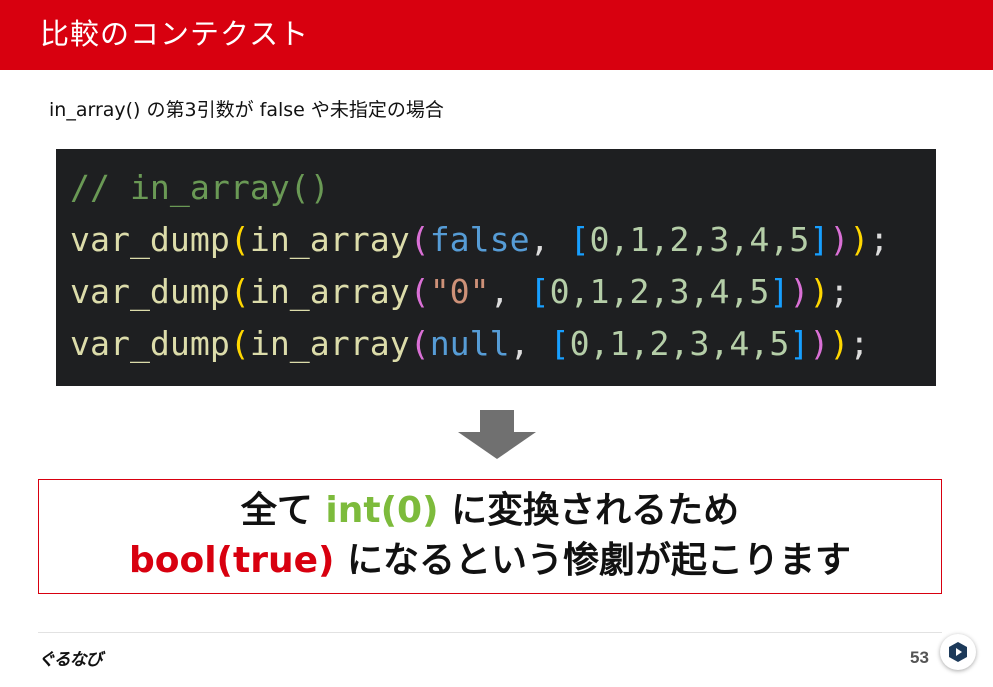  What do you see at coordinates (496, 35) in the screenshot?
I see `header-bar: 比較のコンテクスト` at bounding box center [496, 35].